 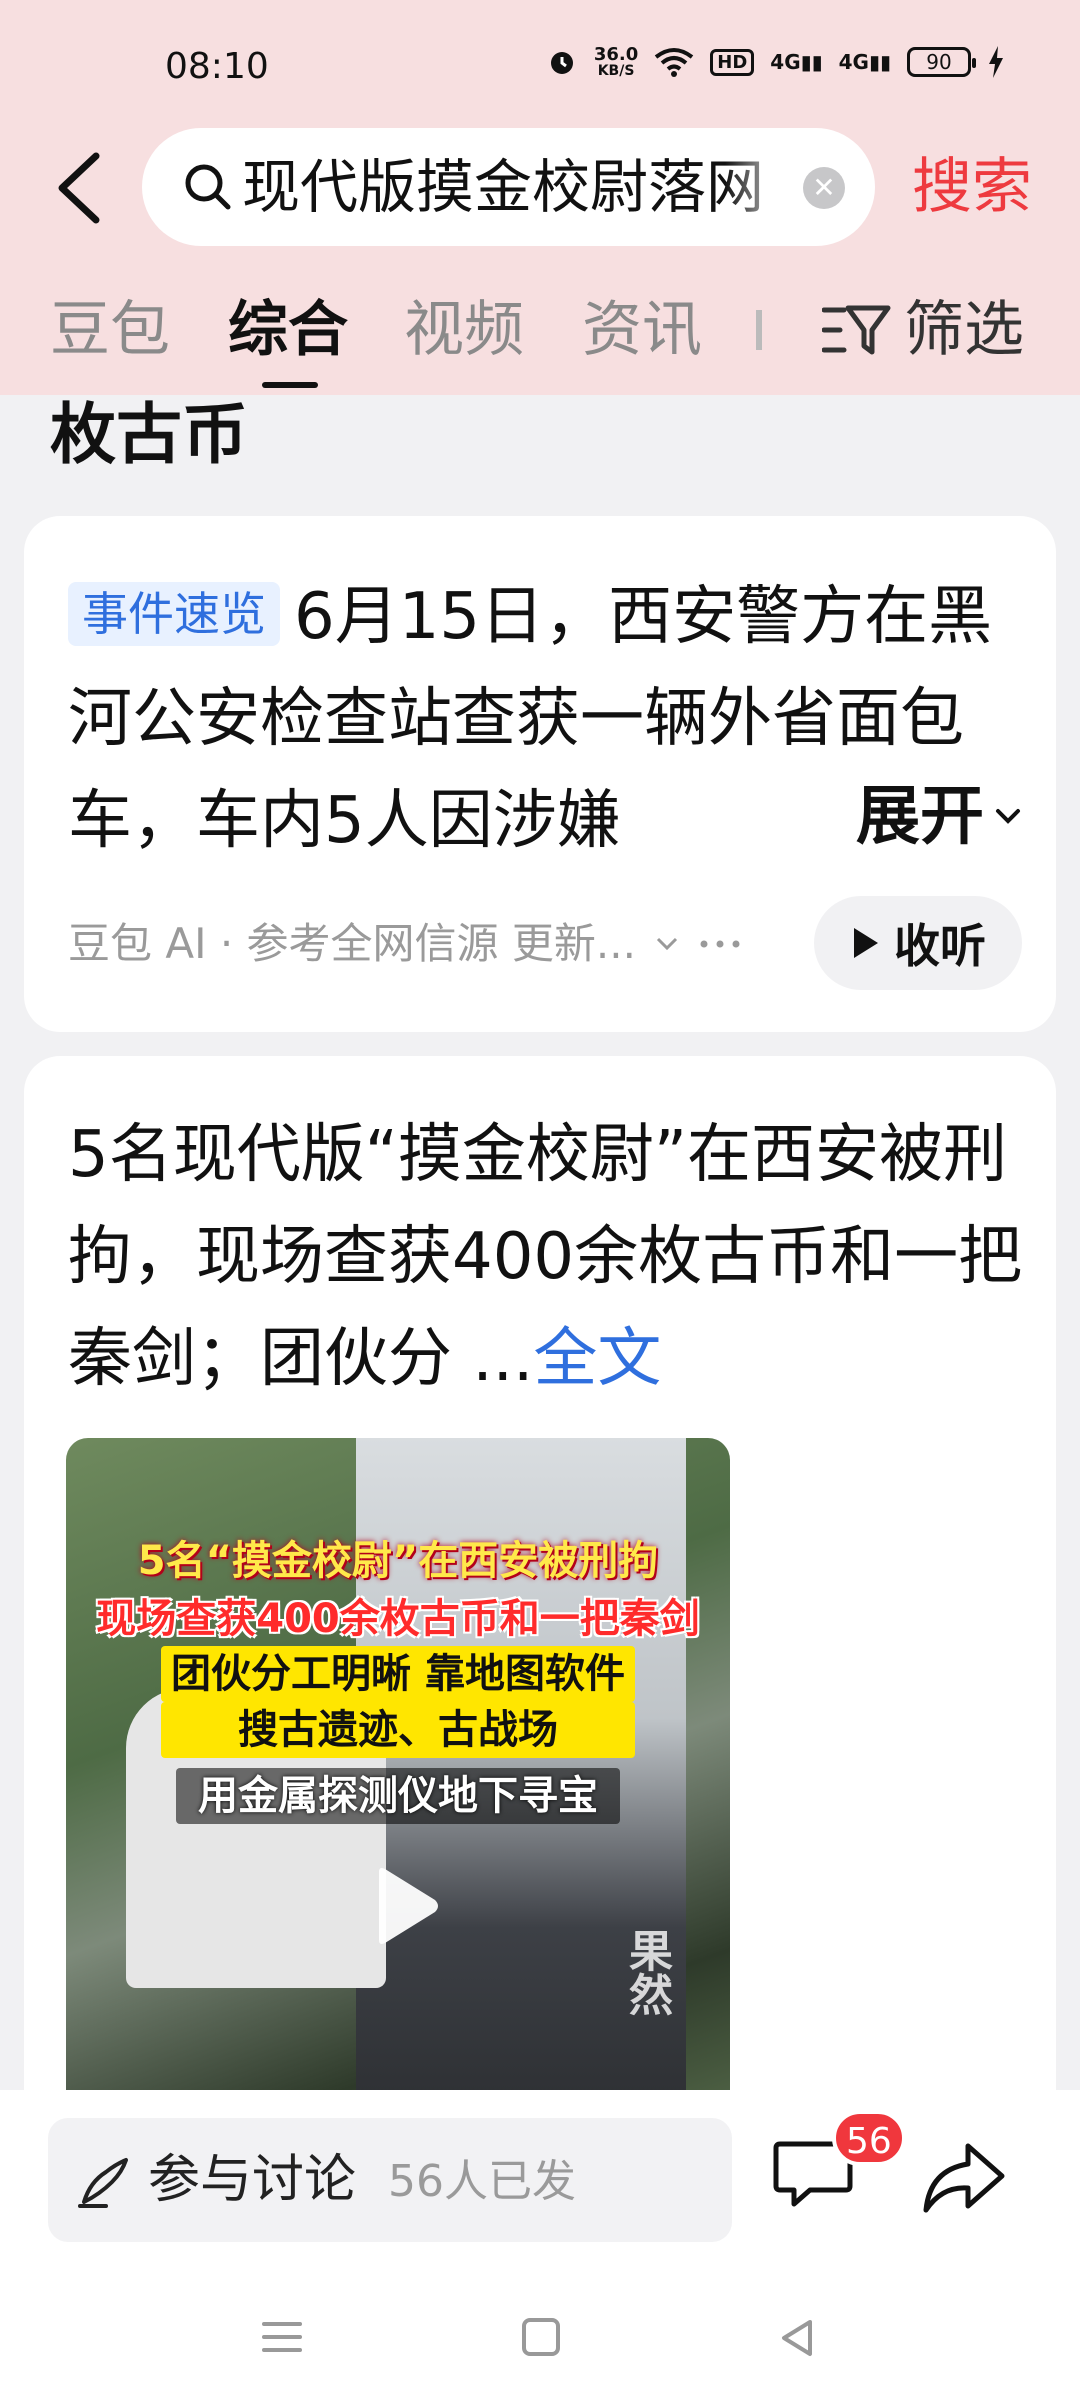 I want to click on home-button-icon, so click(x=541, y=2337).